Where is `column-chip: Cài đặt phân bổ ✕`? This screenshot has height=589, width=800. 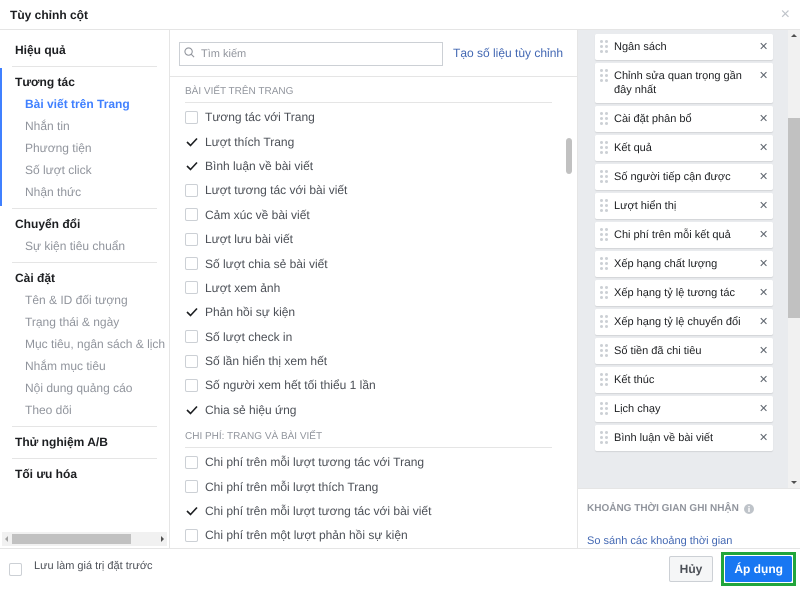 column-chip: Cài đặt phân bổ ✕ is located at coordinates (684, 119).